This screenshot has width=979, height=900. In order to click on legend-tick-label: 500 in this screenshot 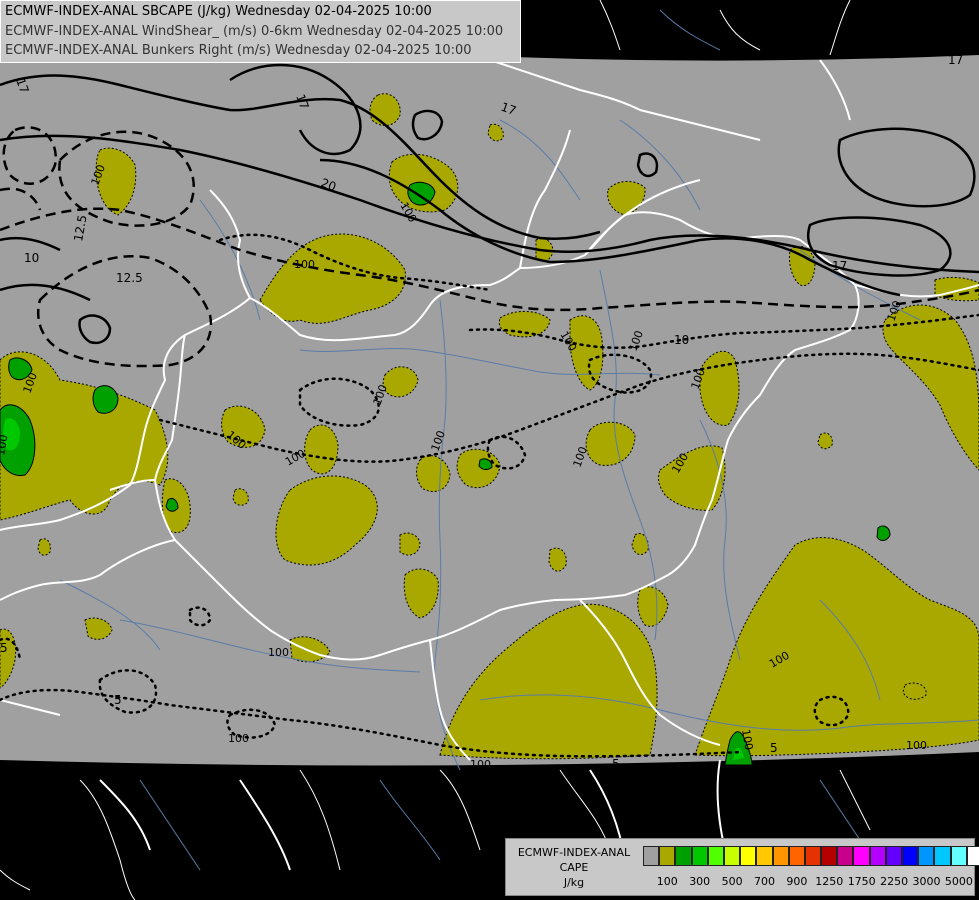, I will do `click(732, 881)`.